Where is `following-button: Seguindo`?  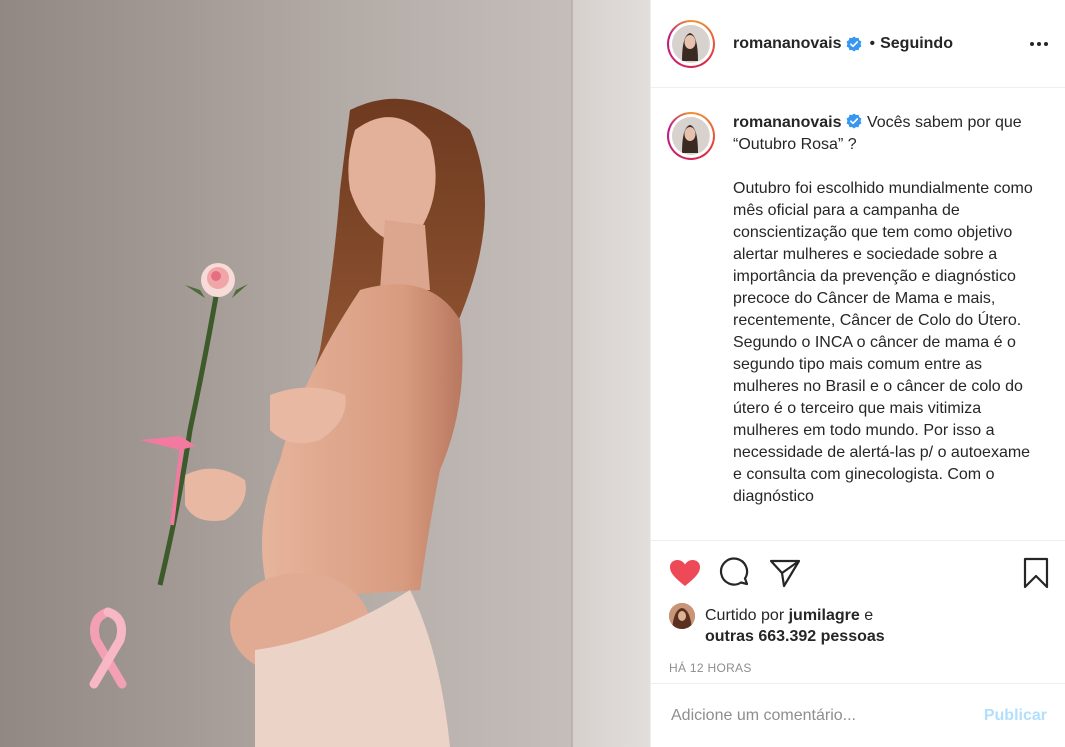 following-button: Seguindo is located at coordinates (916, 44).